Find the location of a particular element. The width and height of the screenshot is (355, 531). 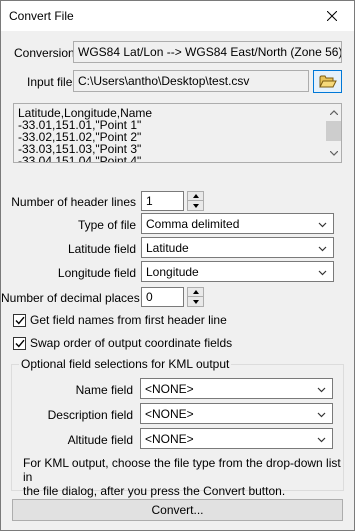

browse-button is located at coordinates (327, 81).